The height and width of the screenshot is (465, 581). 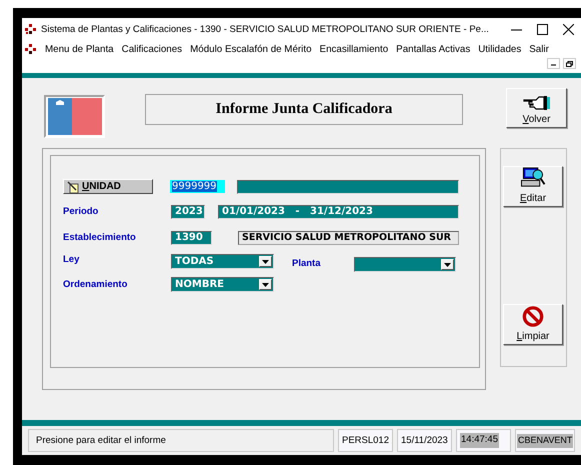 What do you see at coordinates (304, 109) in the screenshot?
I see `report-title: Informe Junta Calificadora` at bounding box center [304, 109].